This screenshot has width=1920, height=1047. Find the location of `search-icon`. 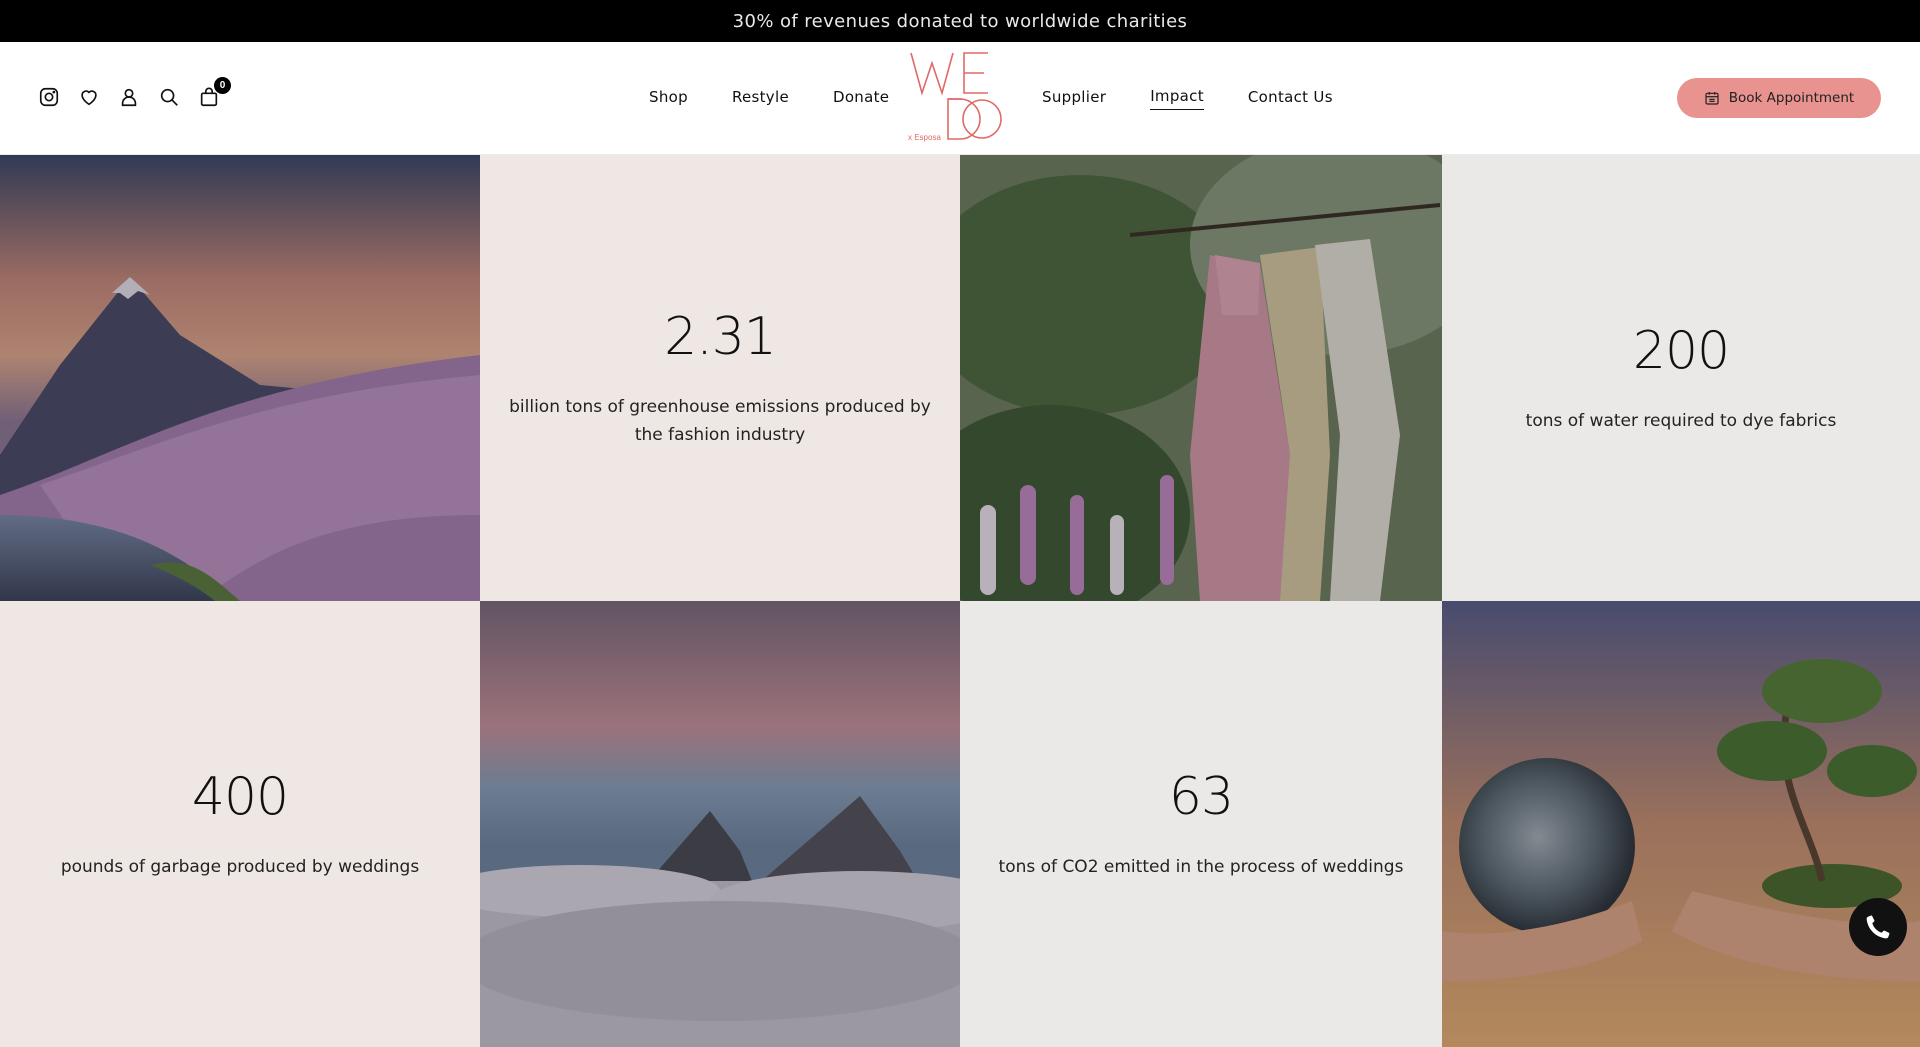

search-icon is located at coordinates (169, 97).